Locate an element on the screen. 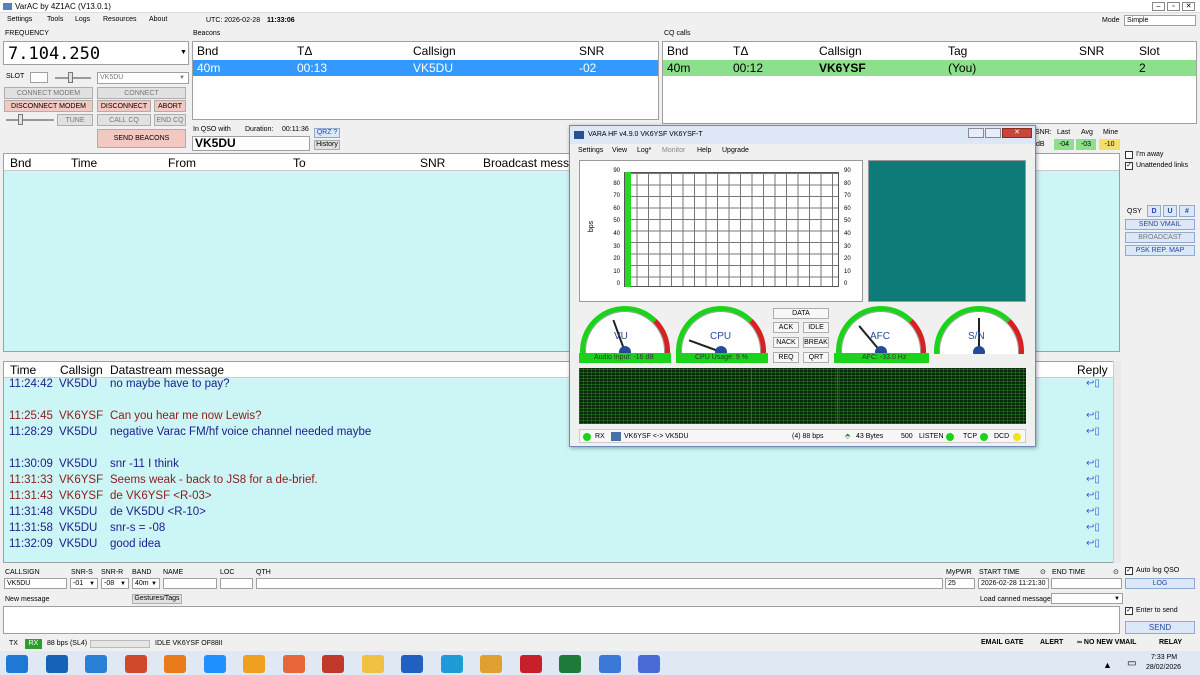 Image resolution: width=1200 pixels, height=675 pixels. vara-menu-help: Help is located at coordinates (704, 150).